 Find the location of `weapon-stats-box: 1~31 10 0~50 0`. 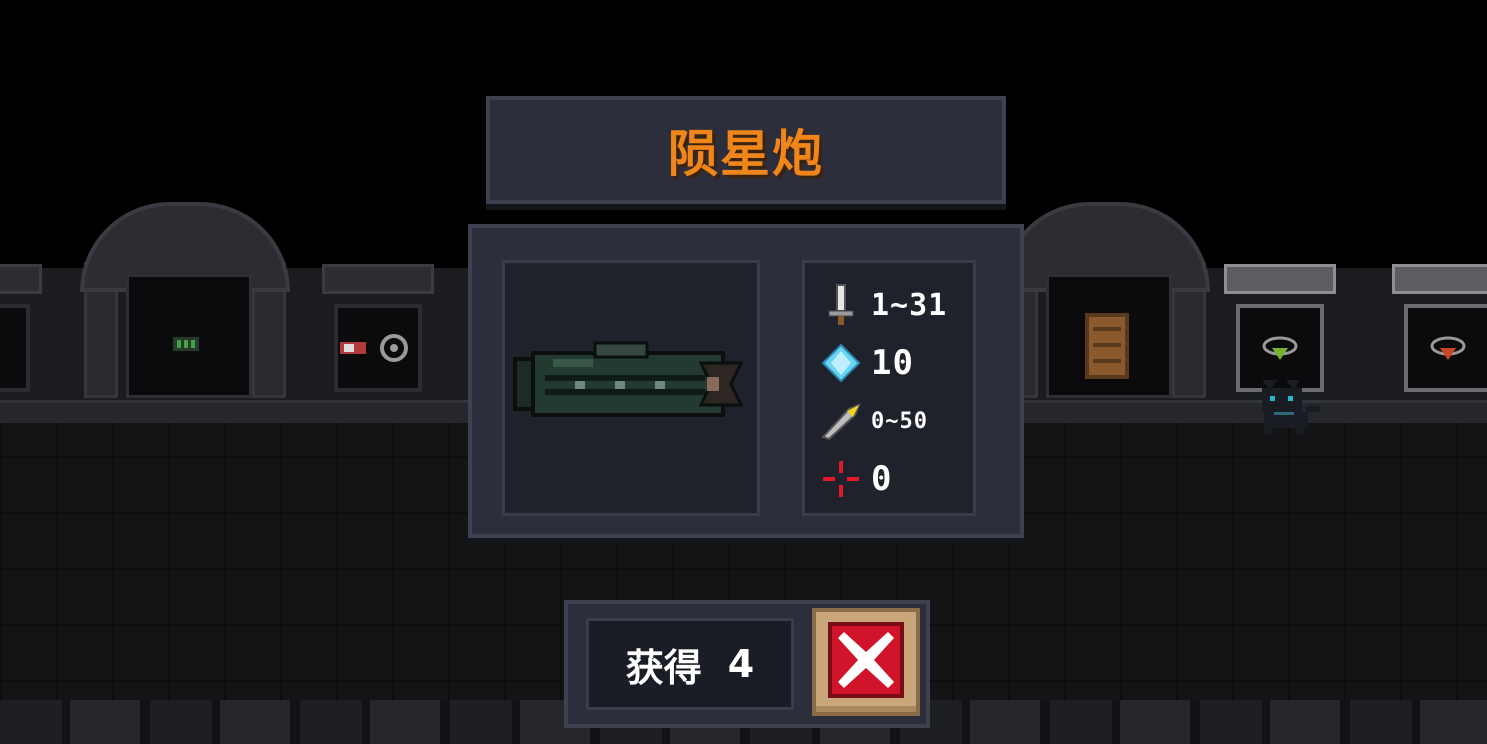

weapon-stats-box: 1~31 10 0~50 0 is located at coordinates (889, 388).